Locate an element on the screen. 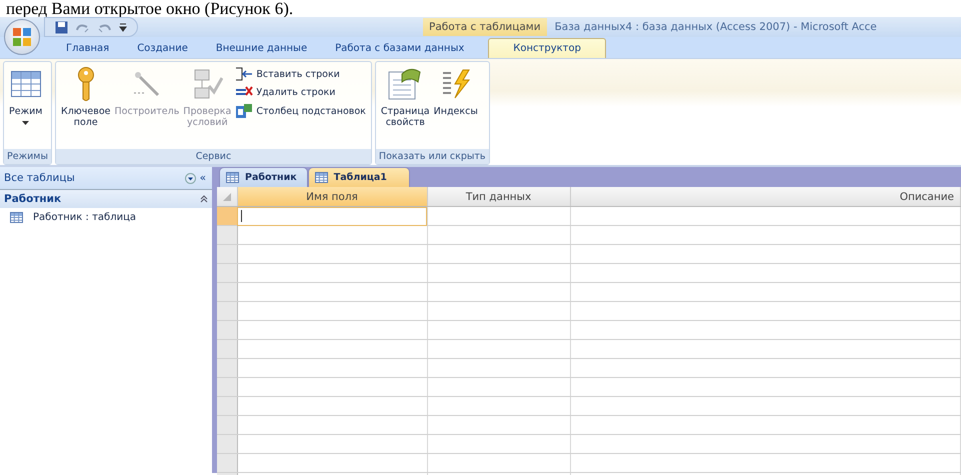  collapse-chevron-icon is located at coordinates (204, 199).